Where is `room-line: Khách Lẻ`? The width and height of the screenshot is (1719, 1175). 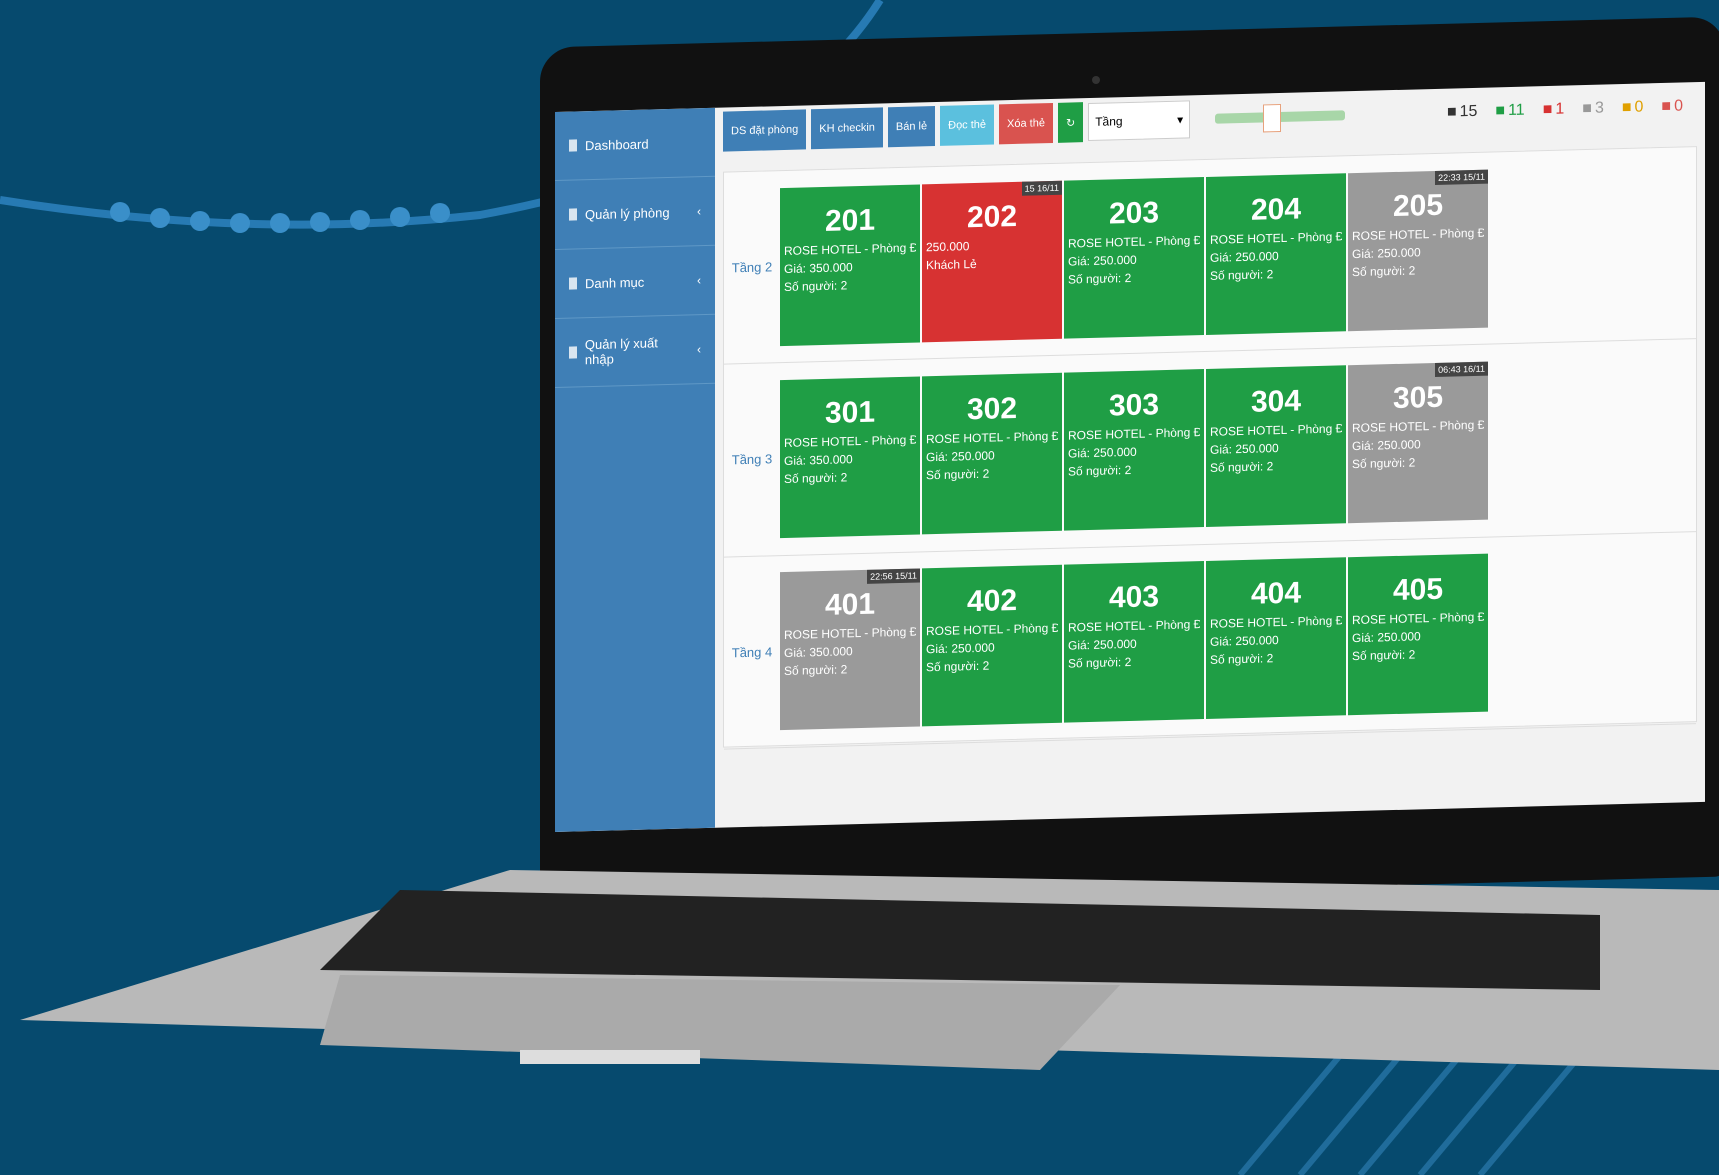
room-line: Khách Lẻ is located at coordinates (951, 264).